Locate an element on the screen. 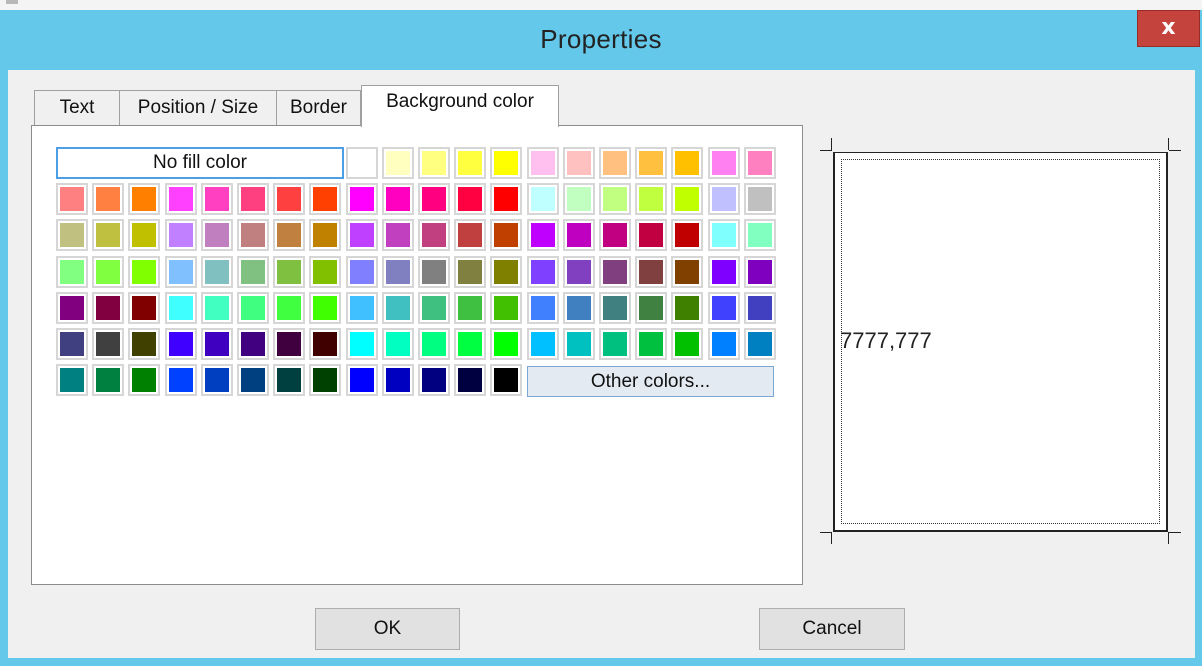 Image resolution: width=1202 pixels, height=666 pixels. tab-text: Text is located at coordinates (77, 108).